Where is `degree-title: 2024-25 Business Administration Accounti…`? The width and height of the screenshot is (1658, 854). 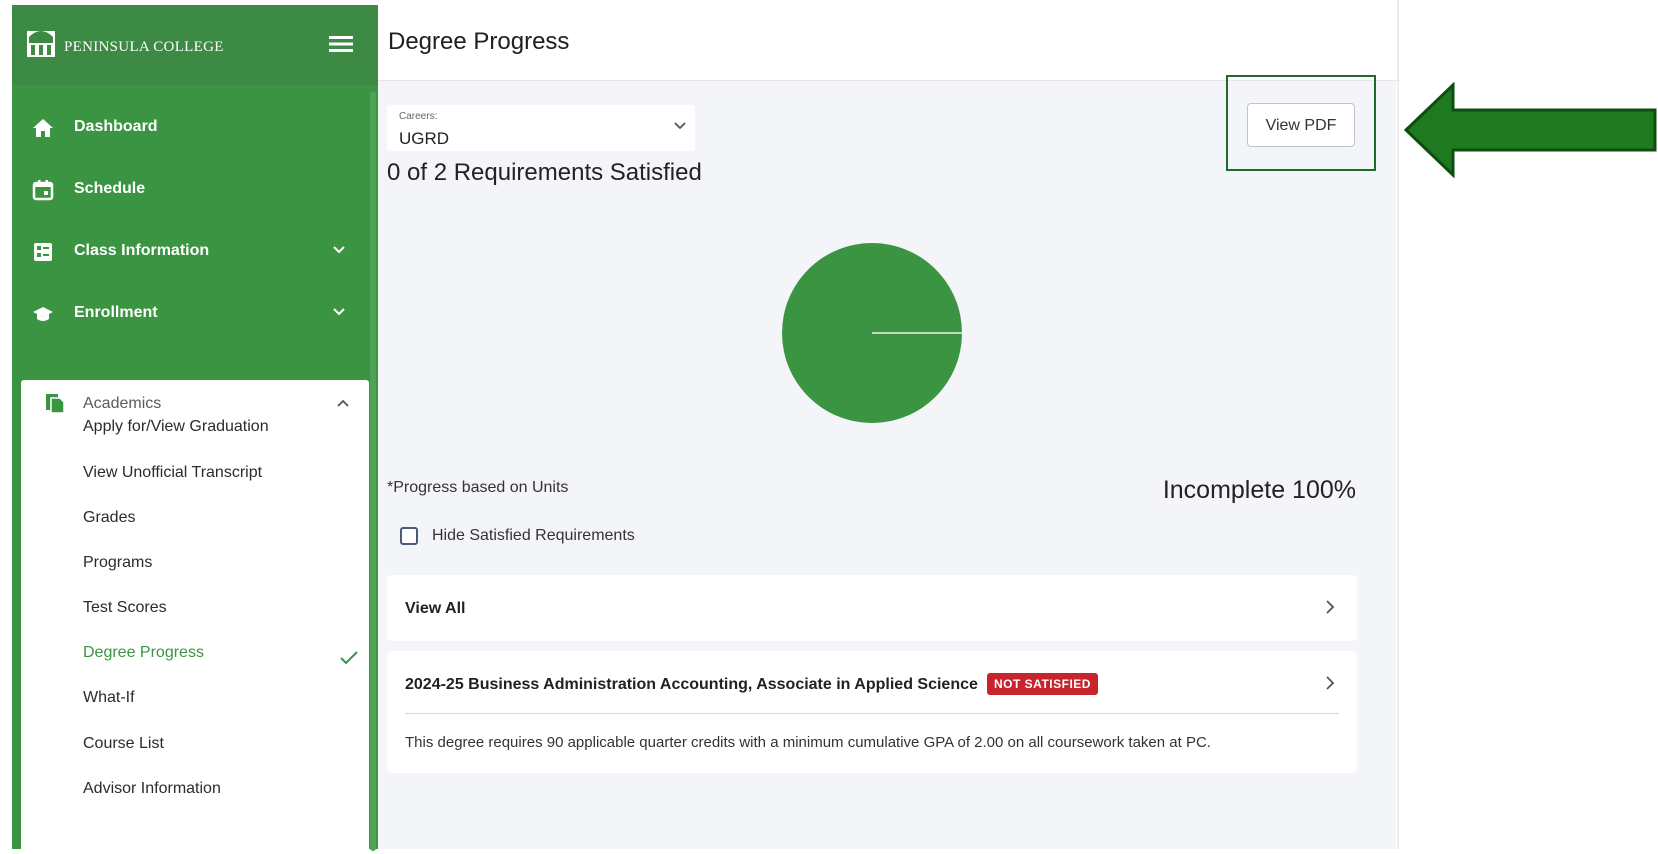 degree-title: 2024-25 Business Administration Accounti… is located at coordinates (691, 684).